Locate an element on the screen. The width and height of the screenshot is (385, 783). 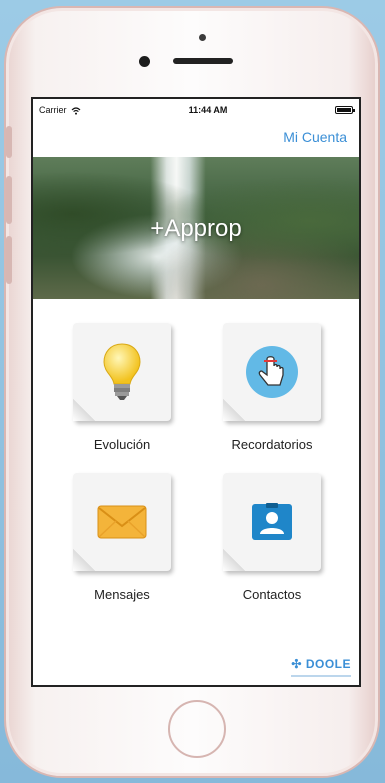
clock: 11:44 AM is located at coordinates (208, 110).